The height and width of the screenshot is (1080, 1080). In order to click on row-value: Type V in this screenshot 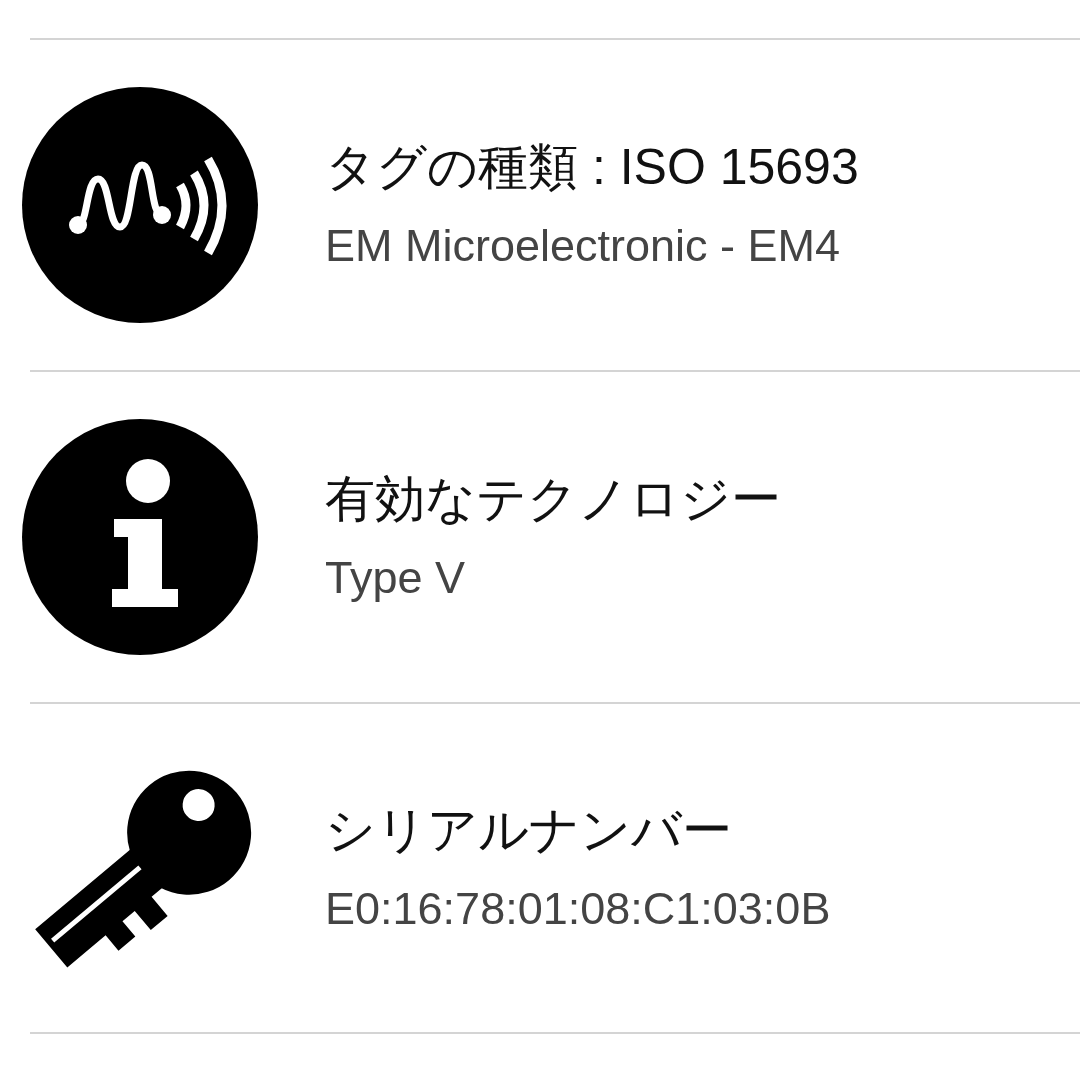, I will do `click(396, 578)`.